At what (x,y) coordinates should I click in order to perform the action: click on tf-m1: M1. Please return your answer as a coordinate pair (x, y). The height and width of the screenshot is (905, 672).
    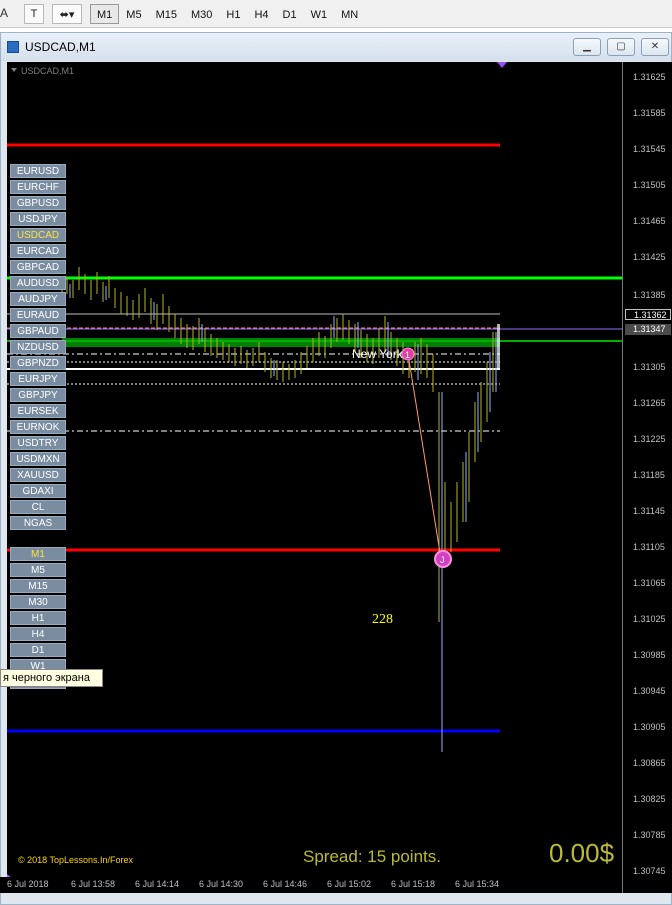
    Looking at the image, I should click on (105, 14).